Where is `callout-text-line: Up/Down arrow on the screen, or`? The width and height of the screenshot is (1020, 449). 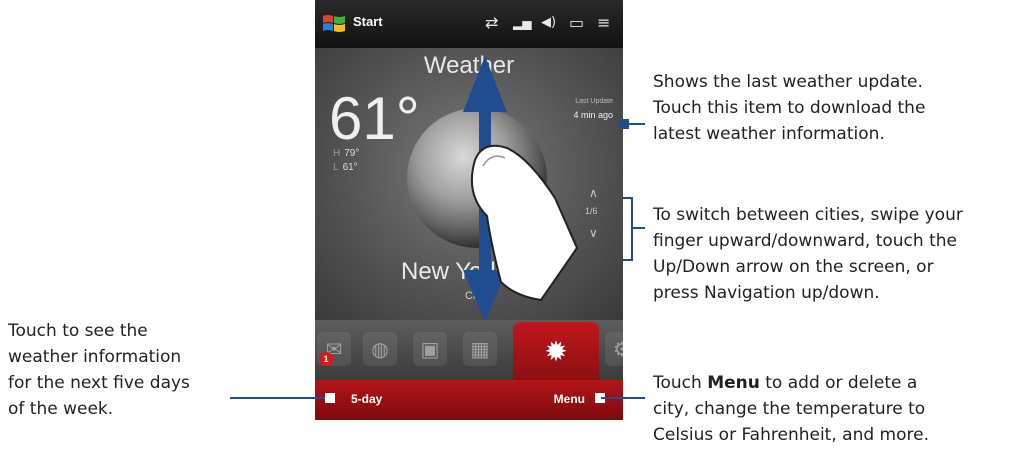
callout-text-line: Up/Down arrow on the screen, or is located at coordinates (793, 267).